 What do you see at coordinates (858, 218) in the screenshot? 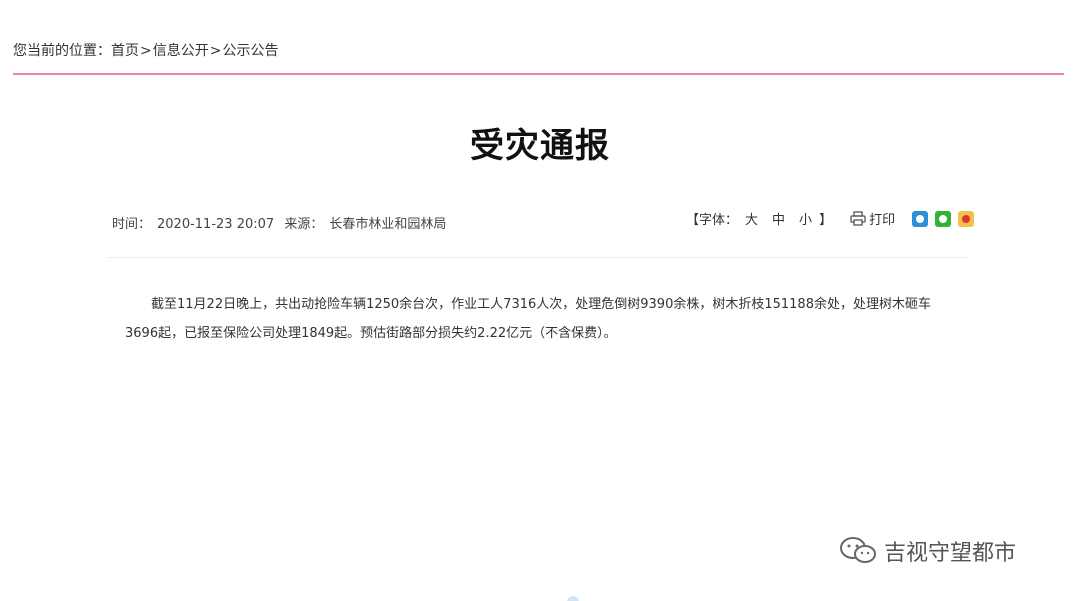
I see `printer-icon` at bounding box center [858, 218].